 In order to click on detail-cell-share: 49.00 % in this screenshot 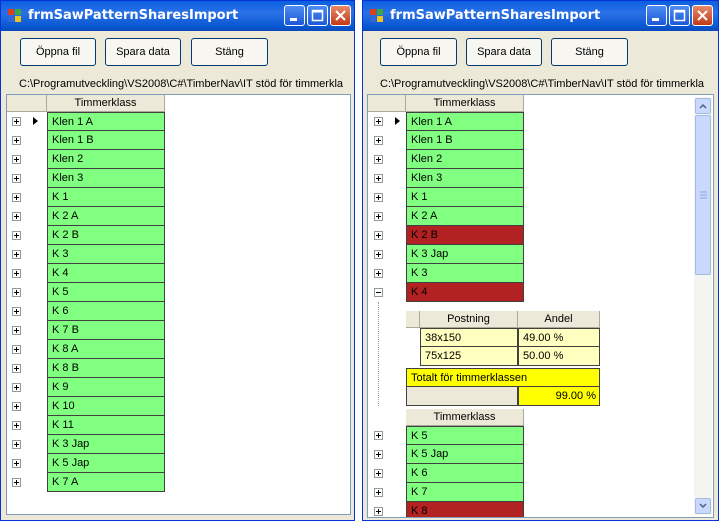, I will do `click(559, 337)`.